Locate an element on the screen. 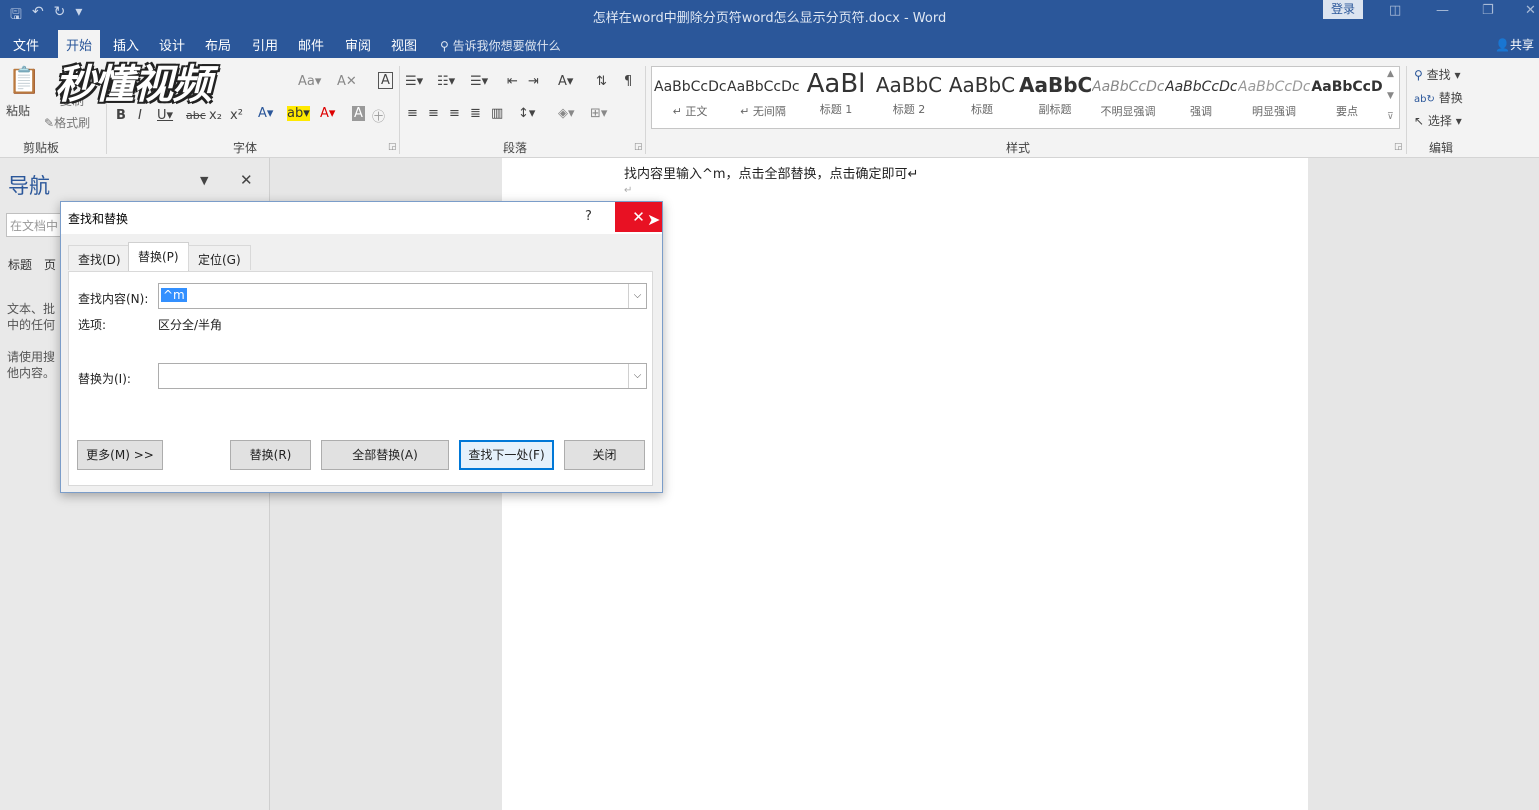 This screenshot has height=810, width=1539. distributed-icon: ▥ is located at coordinates (497, 113).